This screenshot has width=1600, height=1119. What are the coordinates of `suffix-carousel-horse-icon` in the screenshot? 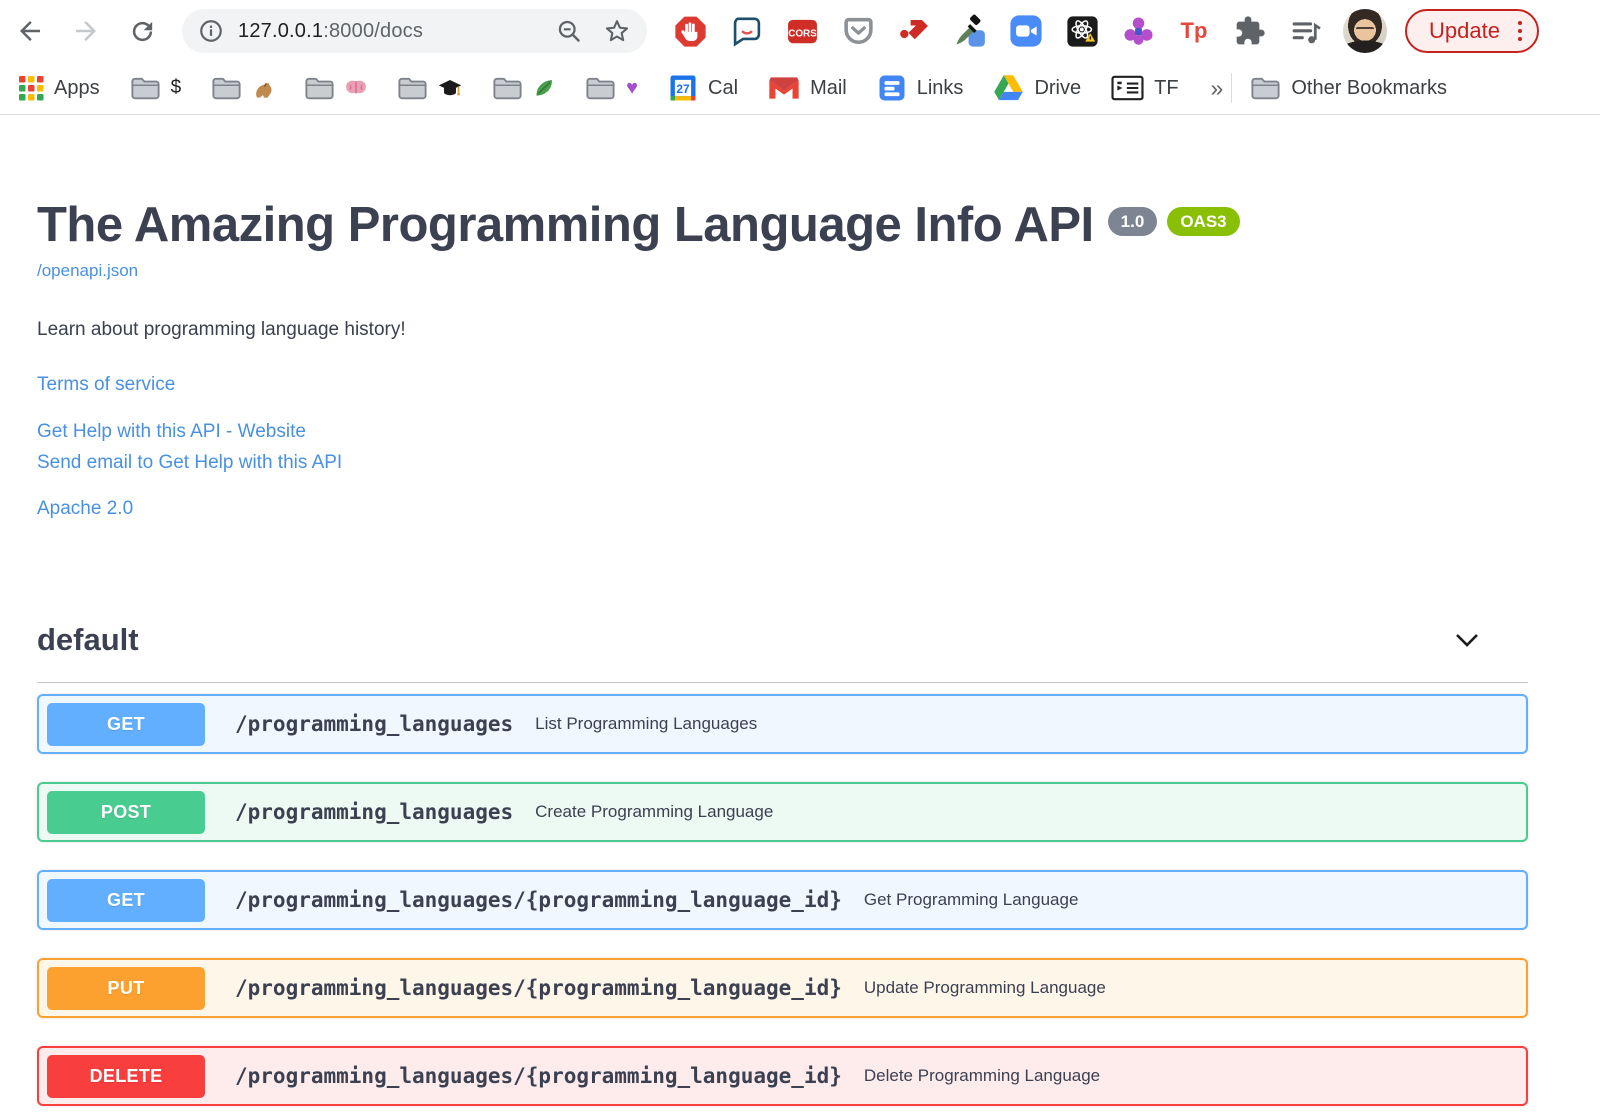 It's located at (263, 88).